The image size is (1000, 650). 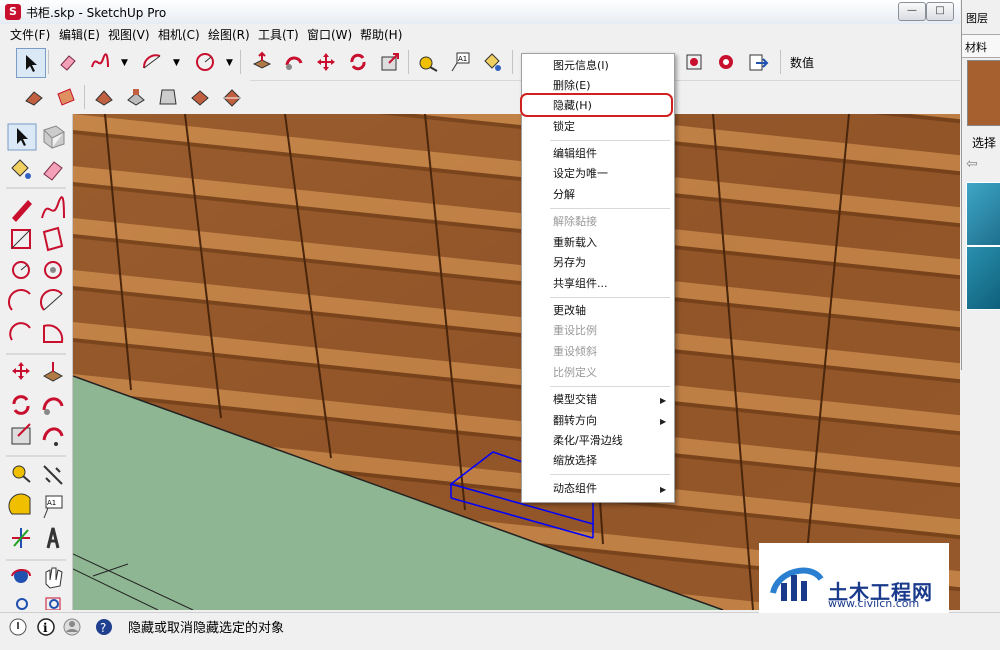 I want to click on freehand-tool-button, so click(x=100, y=62).